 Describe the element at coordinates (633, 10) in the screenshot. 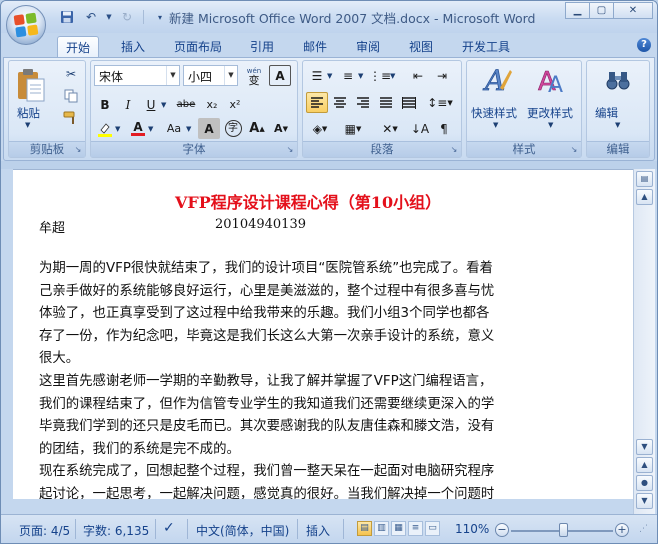

I see `close-button: ✕` at that location.